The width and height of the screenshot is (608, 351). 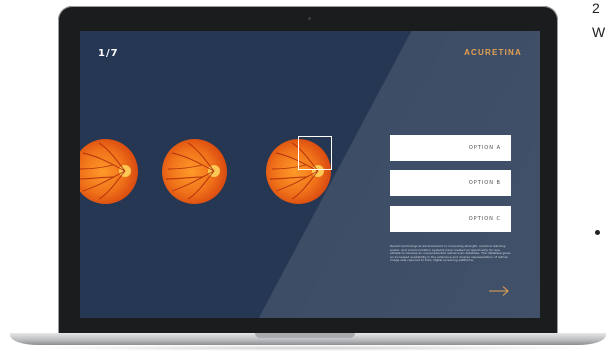 I want to click on progress-counter: 1/7, so click(x=108, y=53).